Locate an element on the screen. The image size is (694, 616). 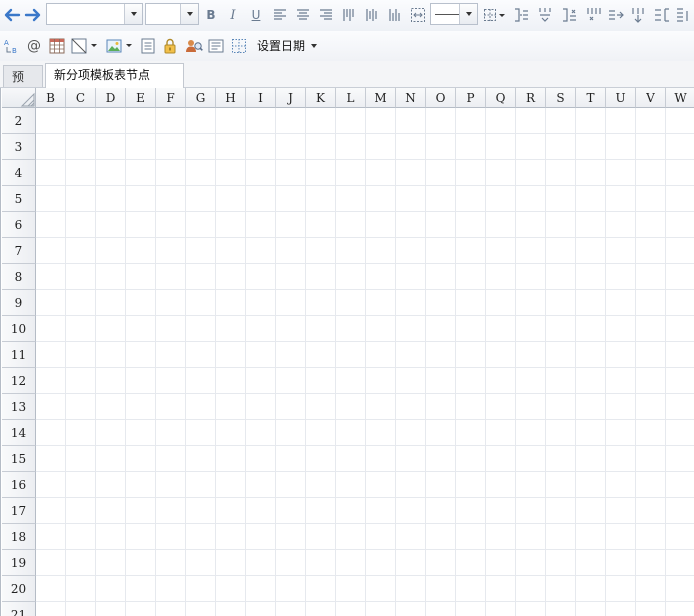
row-header: 9 is located at coordinates (19, 303).